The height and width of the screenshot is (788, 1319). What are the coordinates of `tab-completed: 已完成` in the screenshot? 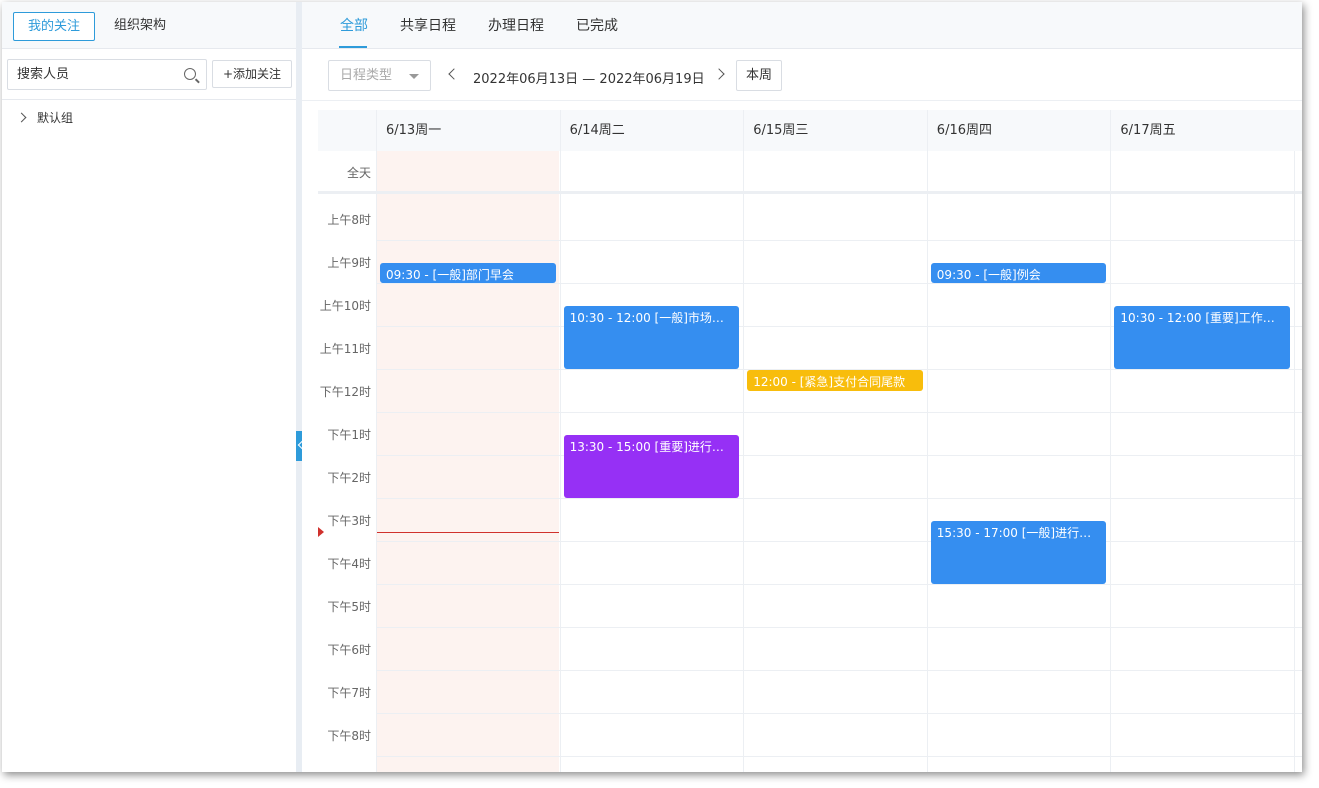 It's located at (597, 25).